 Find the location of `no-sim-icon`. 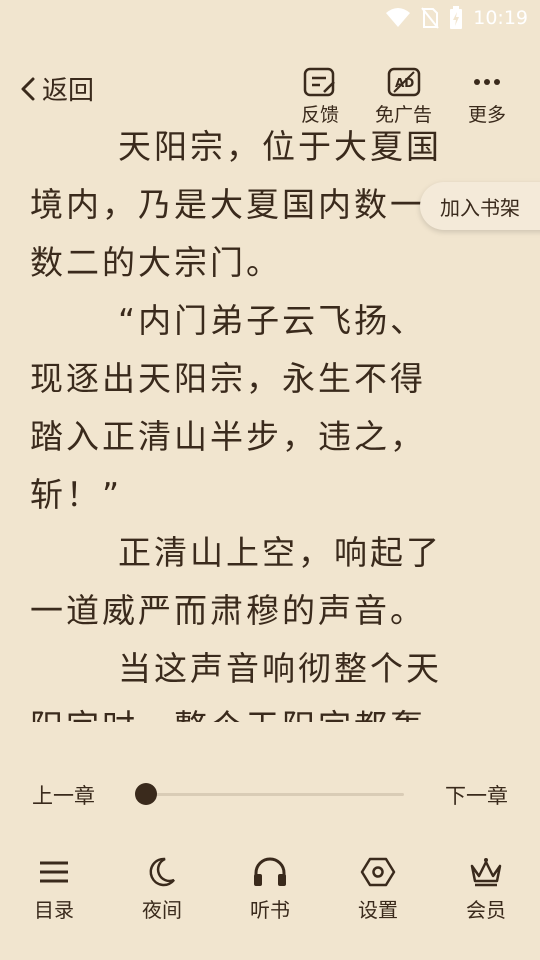

no-sim-icon is located at coordinates (430, 18).